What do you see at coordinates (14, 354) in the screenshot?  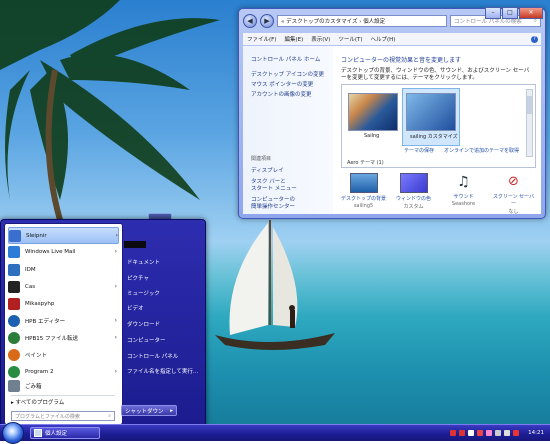 I see `paint-icon` at bounding box center [14, 354].